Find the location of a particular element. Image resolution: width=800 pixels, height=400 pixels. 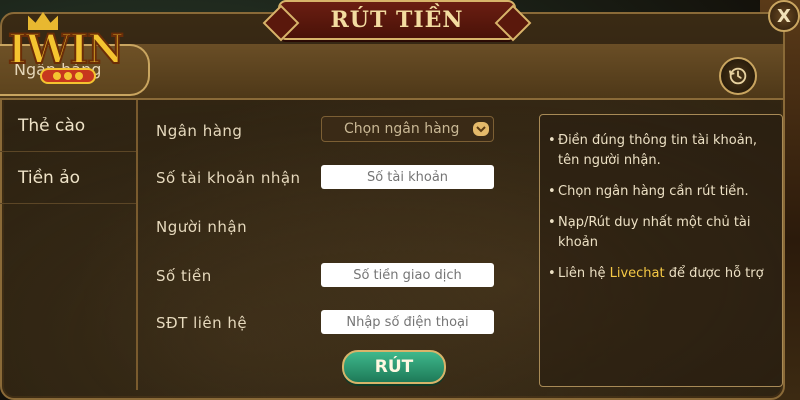

menu-divider is located at coordinates (137, 245).